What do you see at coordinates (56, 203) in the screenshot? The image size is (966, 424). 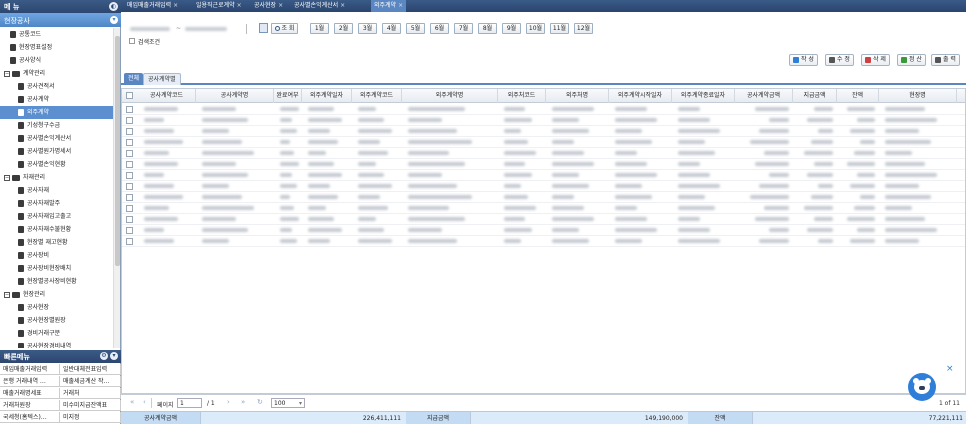 I see `menu-item: 공사자재발주` at bounding box center [56, 203].